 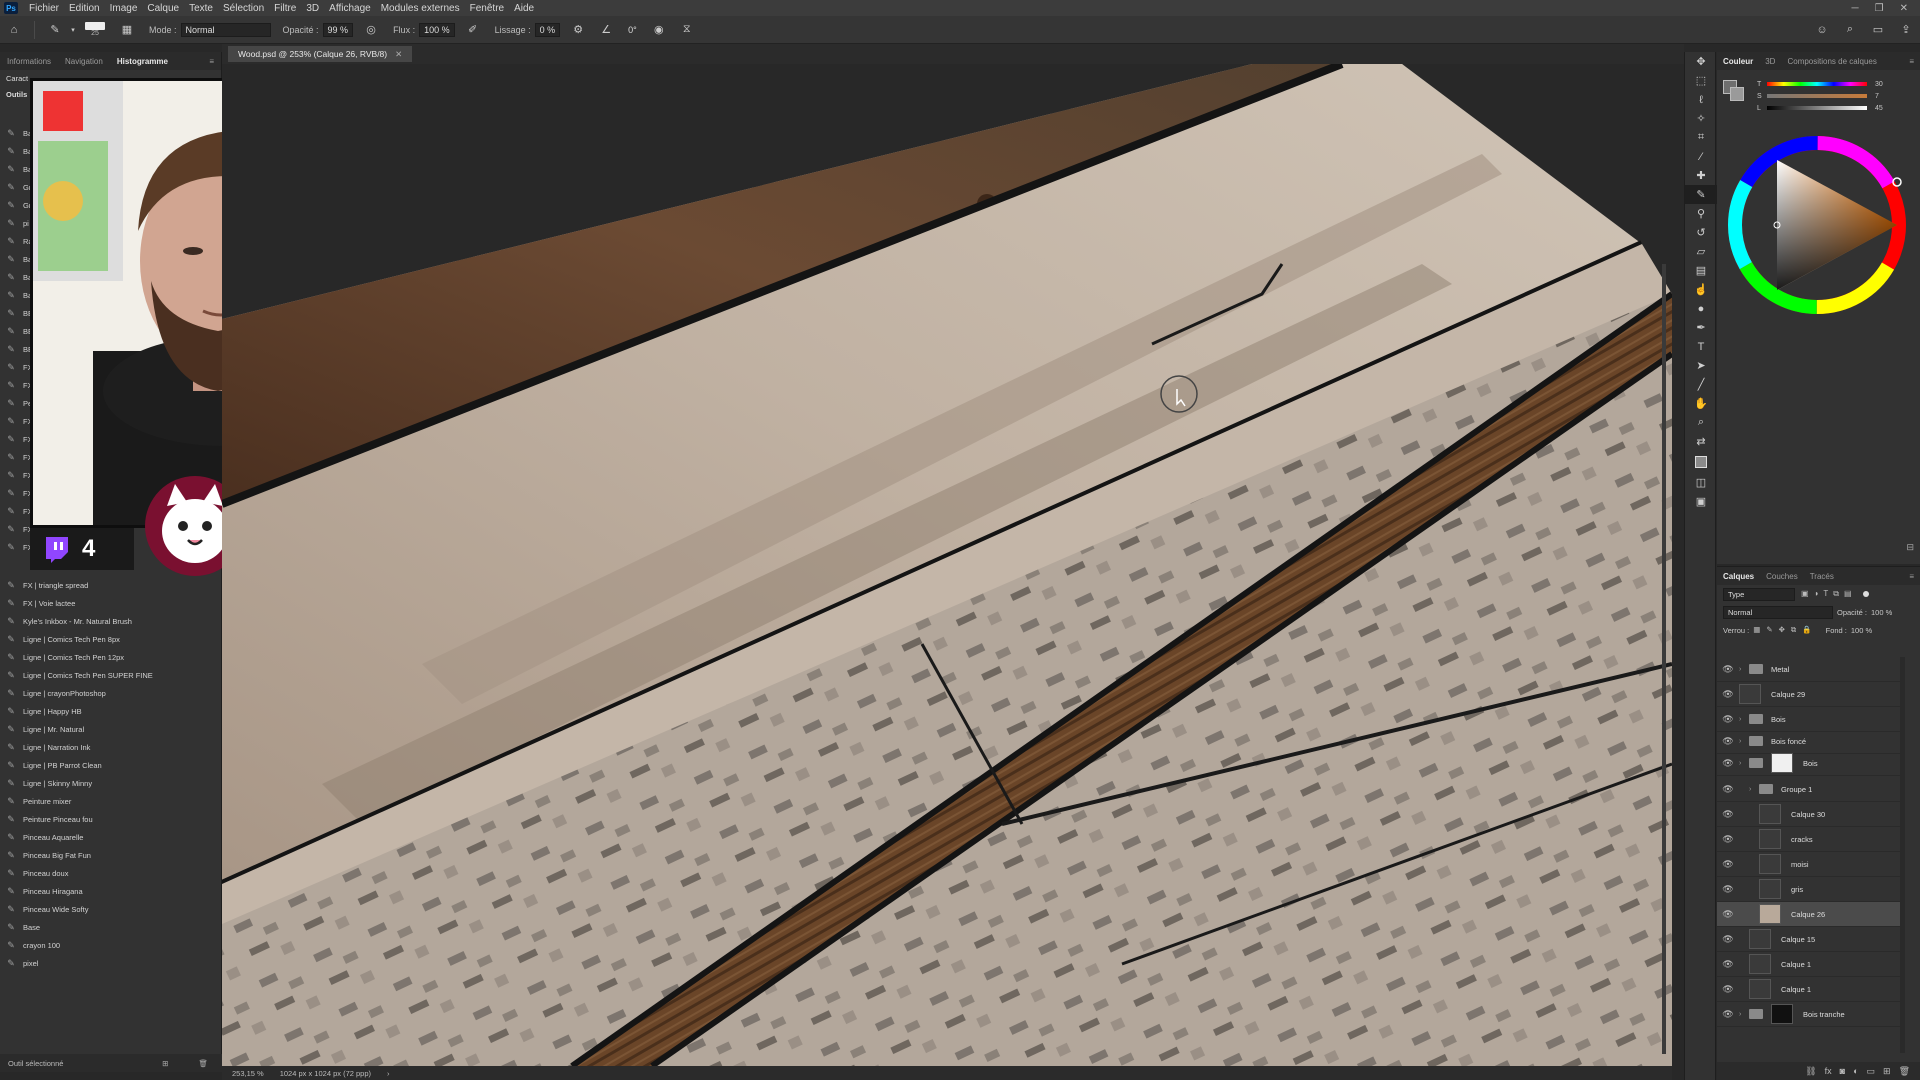 I want to click on photoshop-logo: Ps, so click(x=11, y=8).